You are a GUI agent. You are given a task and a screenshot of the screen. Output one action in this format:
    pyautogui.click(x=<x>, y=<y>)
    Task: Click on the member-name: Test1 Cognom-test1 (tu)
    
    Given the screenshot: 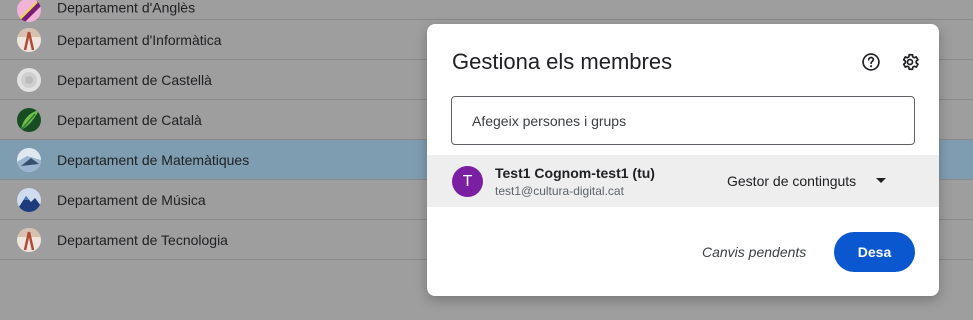 What is the action you would take?
    pyautogui.click(x=575, y=173)
    